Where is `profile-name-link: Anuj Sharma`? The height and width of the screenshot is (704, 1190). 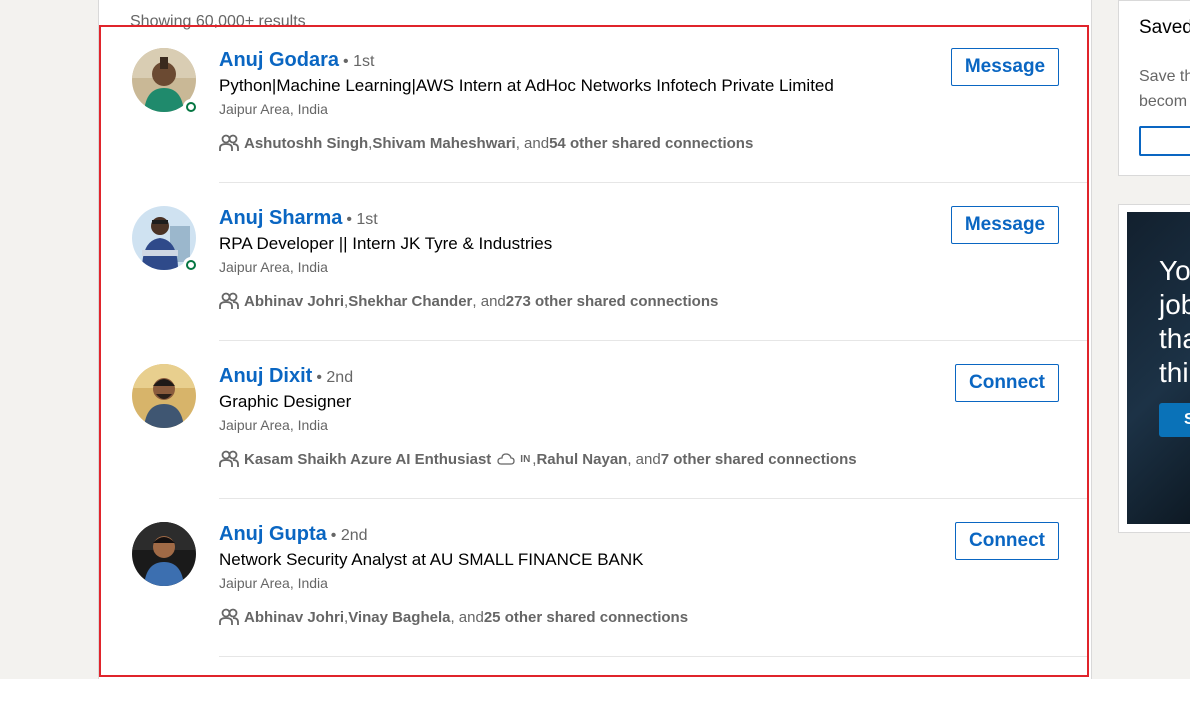 profile-name-link: Anuj Sharma is located at coordinates (280, 218).